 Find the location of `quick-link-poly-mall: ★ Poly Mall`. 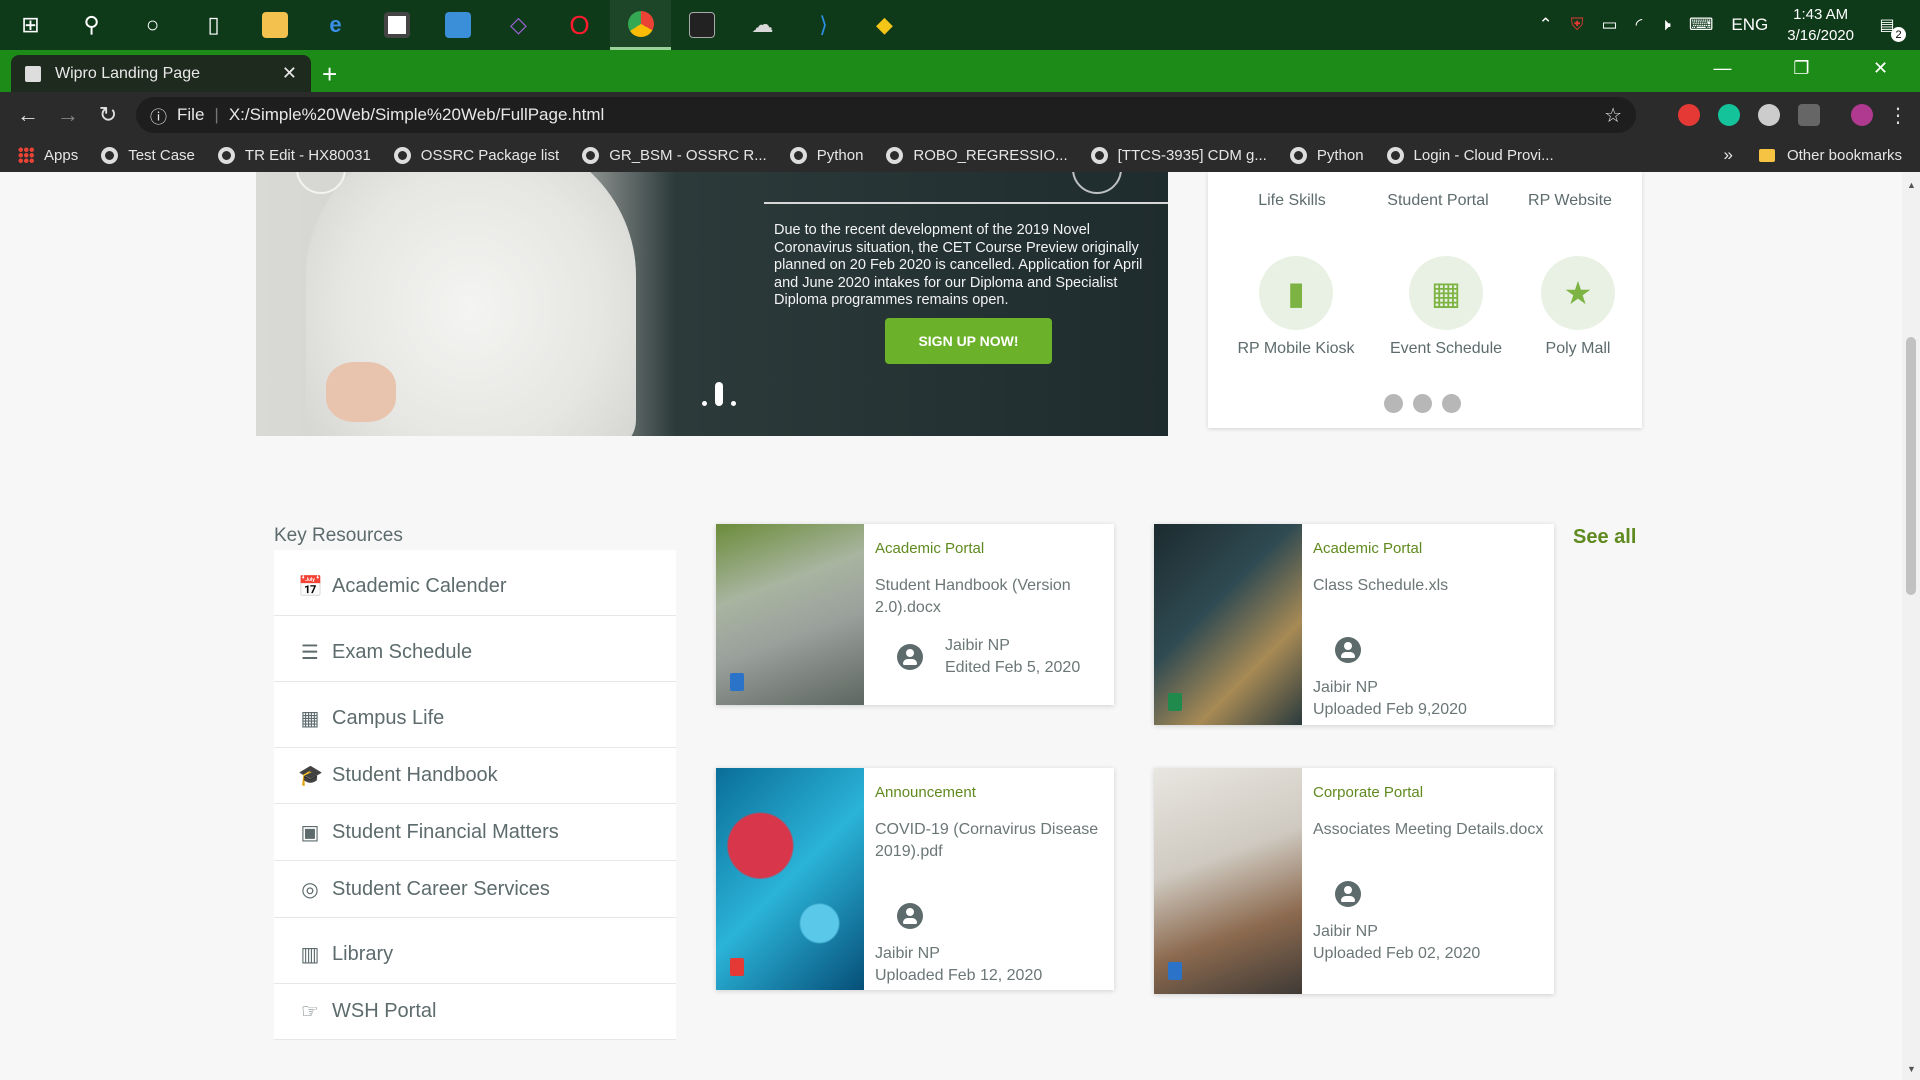

quick-link-poly-mall: ★ Poly Mall is located at coordinates (1578, 307).